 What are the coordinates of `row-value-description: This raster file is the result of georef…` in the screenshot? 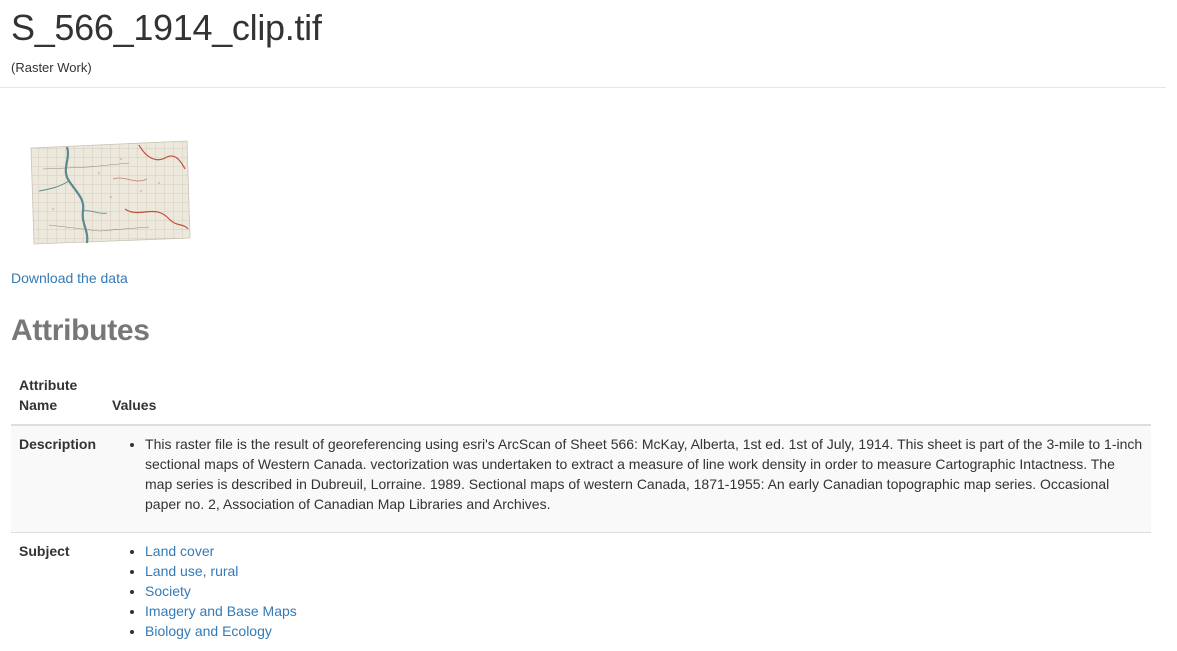 It's located at (627, 478).